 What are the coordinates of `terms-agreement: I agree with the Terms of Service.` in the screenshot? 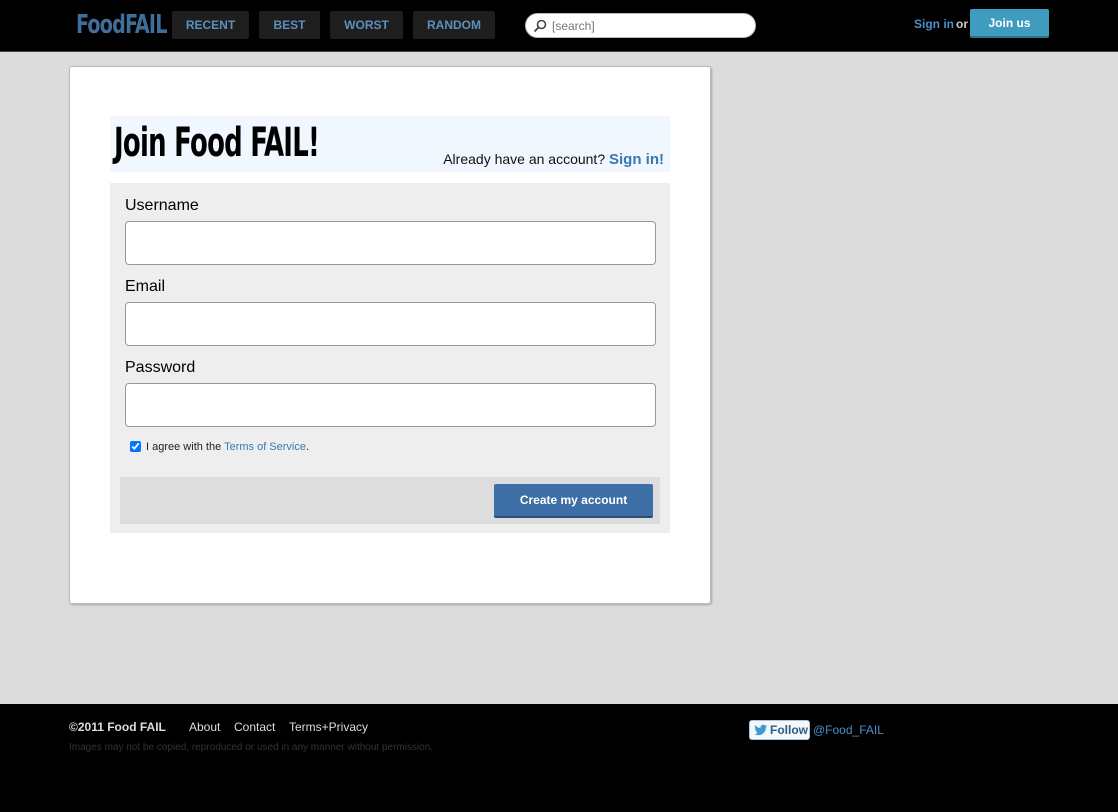 It's located at (219, 447).